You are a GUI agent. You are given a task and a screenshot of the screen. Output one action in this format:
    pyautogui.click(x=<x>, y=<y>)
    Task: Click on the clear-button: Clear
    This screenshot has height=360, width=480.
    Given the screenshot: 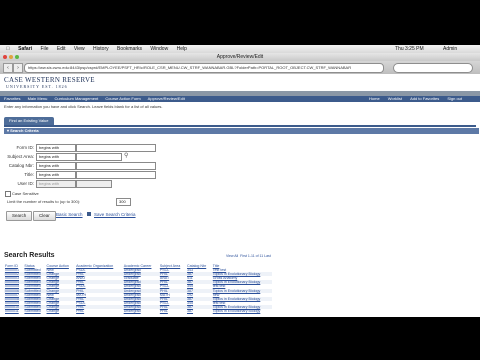 What is the action you would take?
    pyautogui.click(x=44, y=216)
    